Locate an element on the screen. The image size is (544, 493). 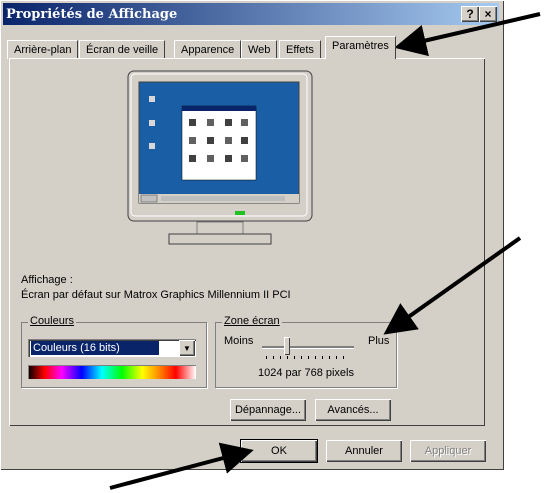
tab-effets: Effets is located at coordinates (300, 49).